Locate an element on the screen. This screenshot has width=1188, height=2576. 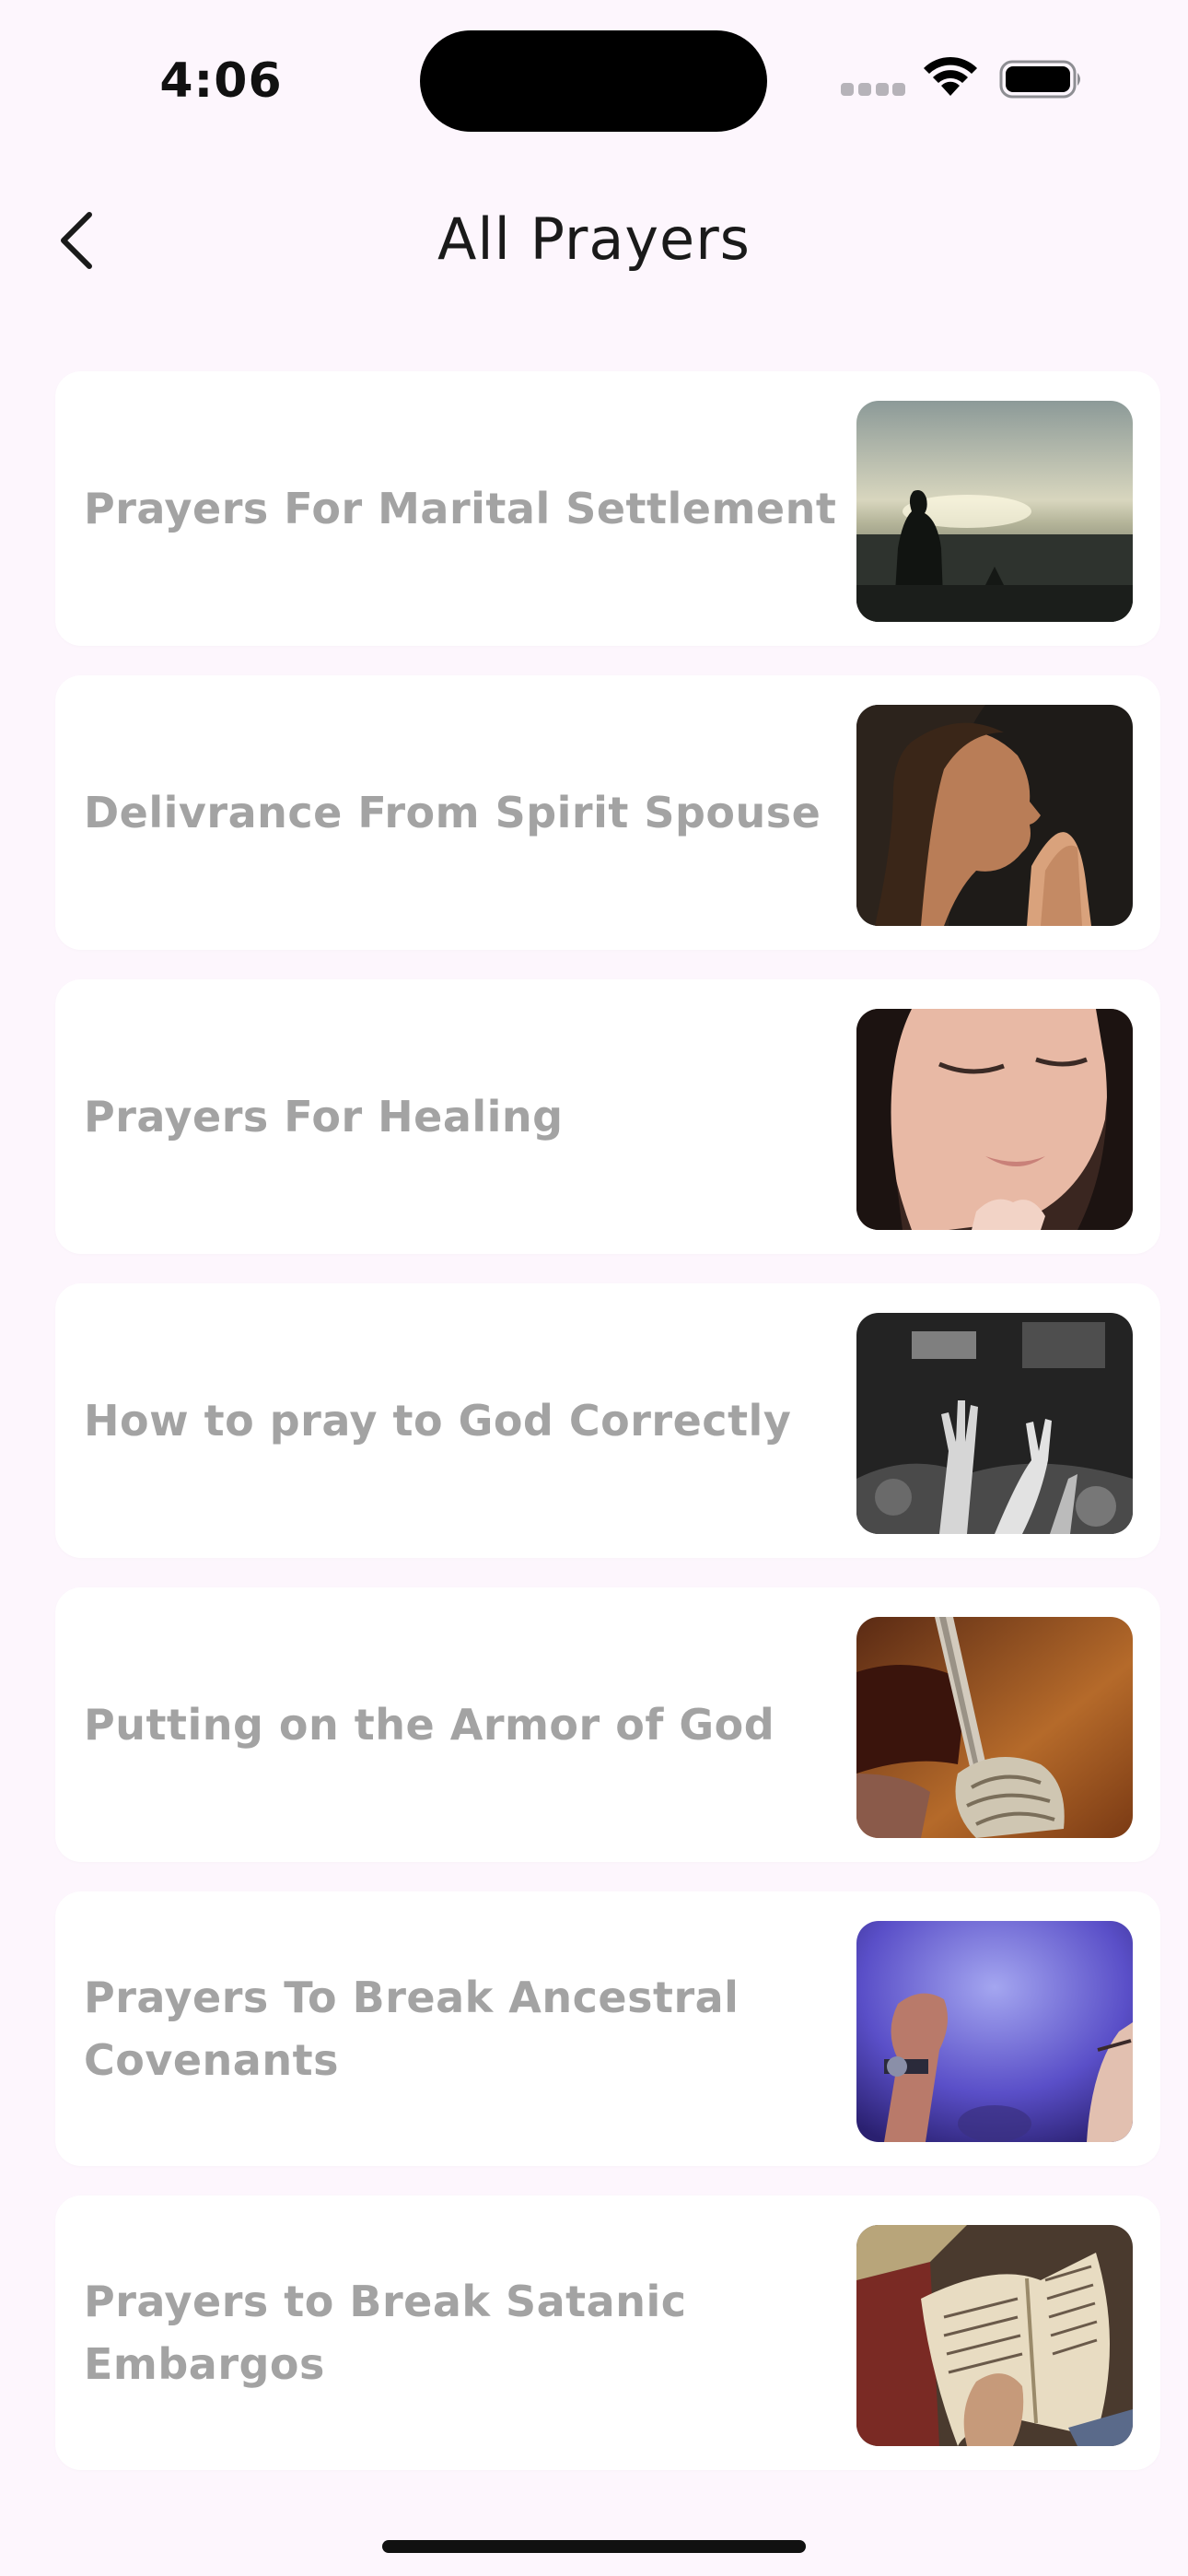
battery-icon is located at coordinates (1039, 79).